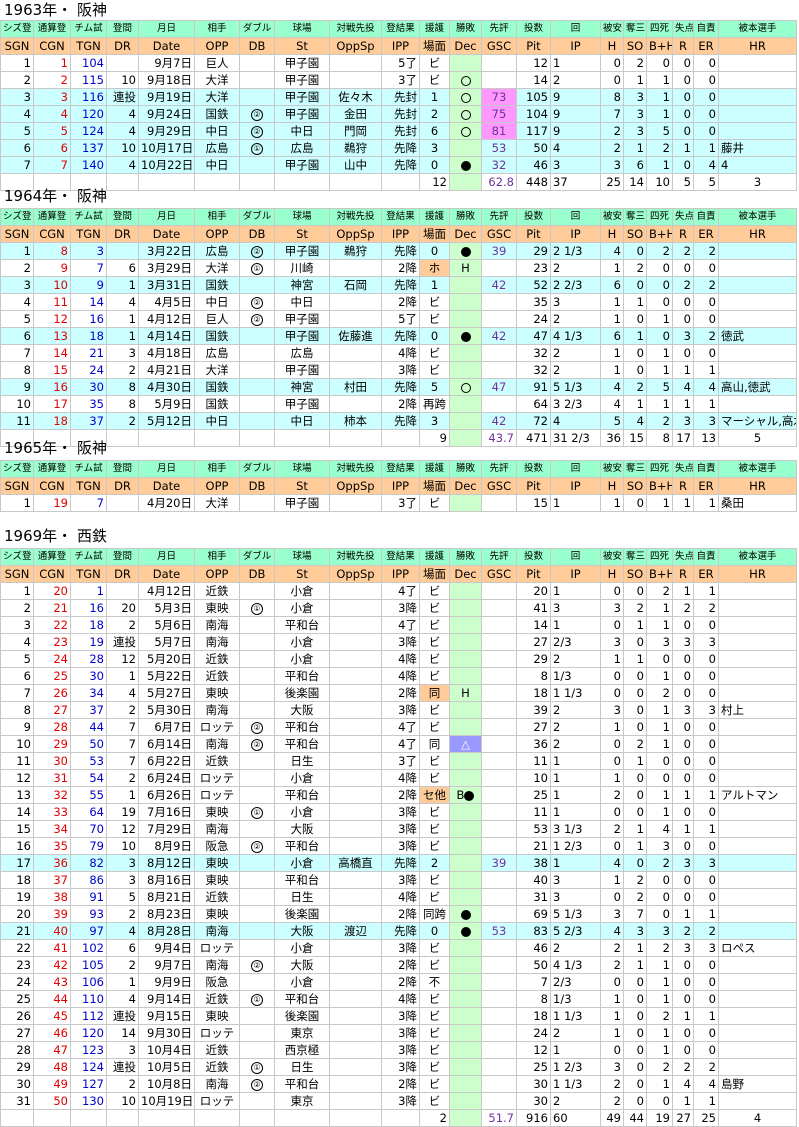 Image resolution: width=799 pixels, height=1127 pixels. Describe the element at coordinates (355, 387) in the screenshot. I see `table-cell: 村田` at that location.